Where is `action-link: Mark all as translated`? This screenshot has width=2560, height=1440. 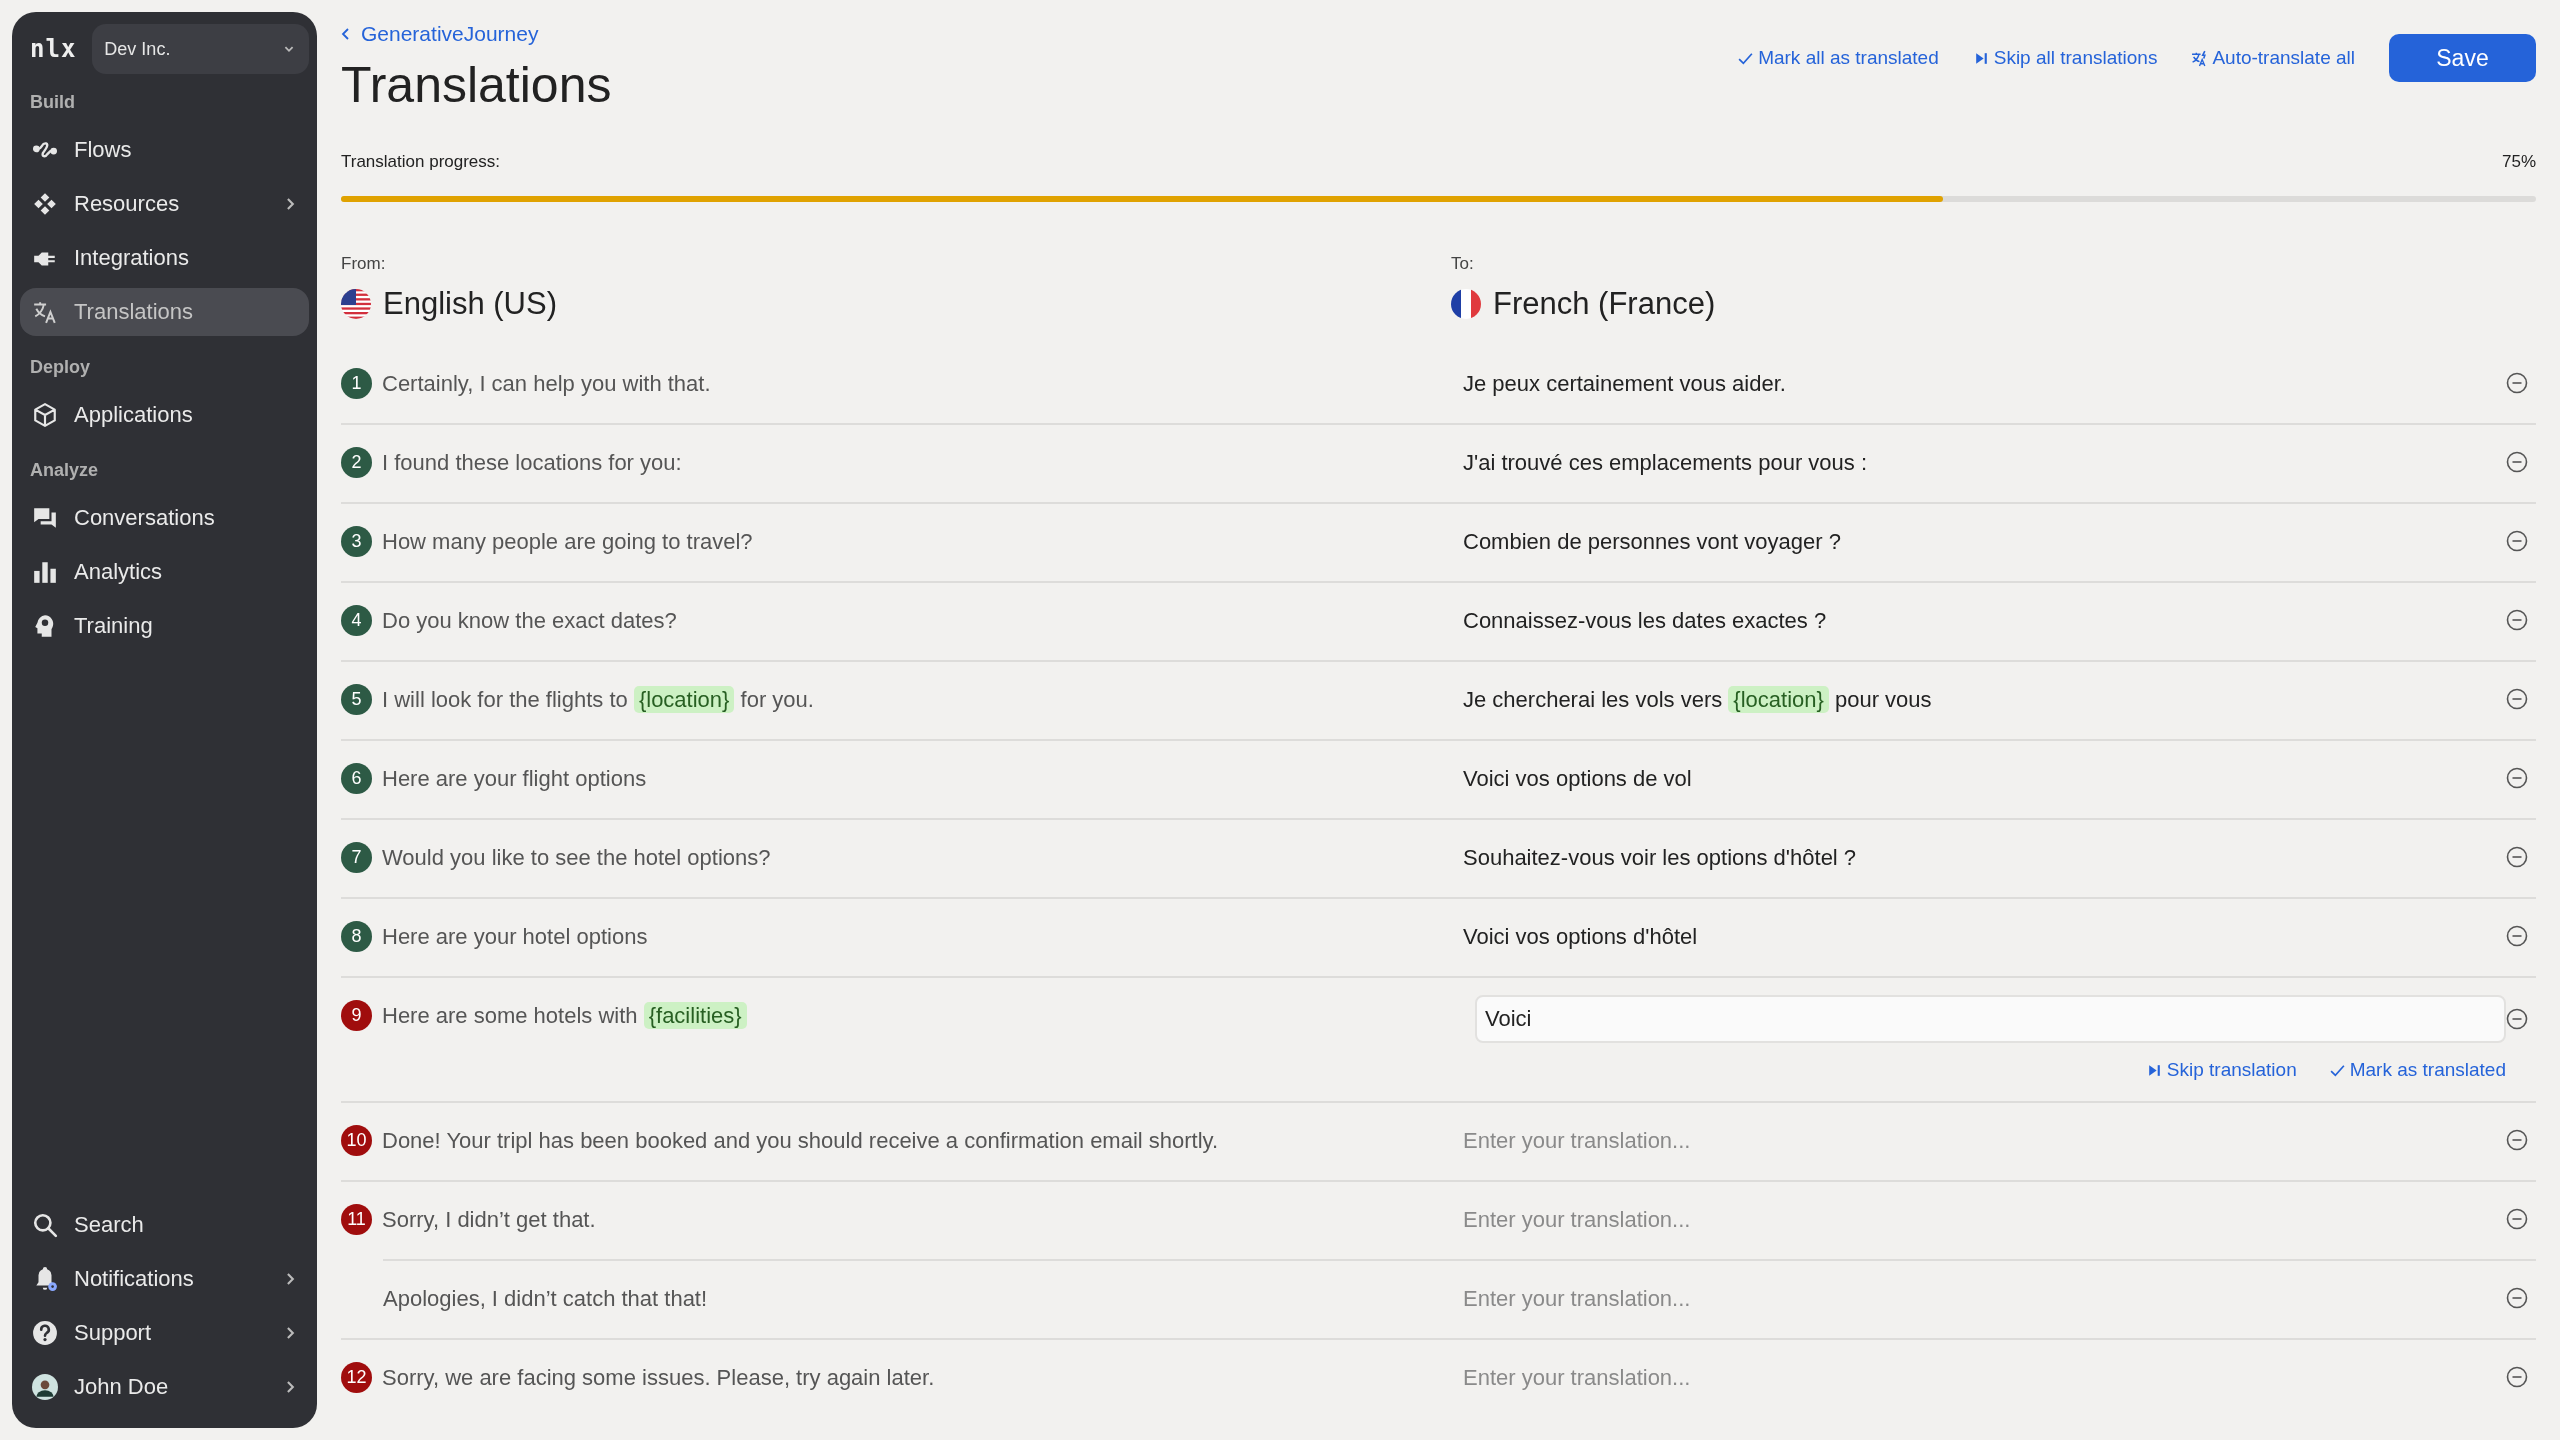 action-link: Mark all as translated is located at coordinates (1838, 58).